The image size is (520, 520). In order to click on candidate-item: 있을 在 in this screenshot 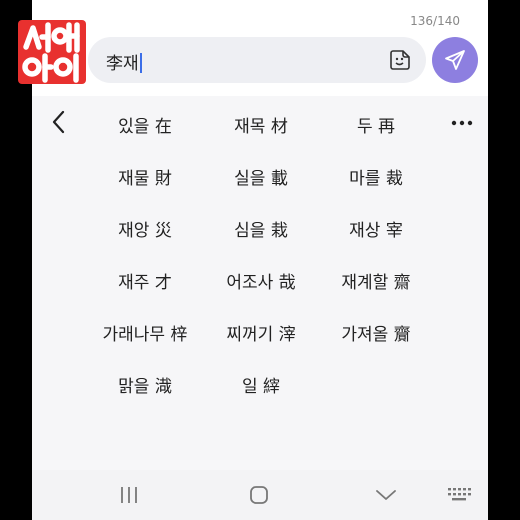, I will do `click(145, 124)`.